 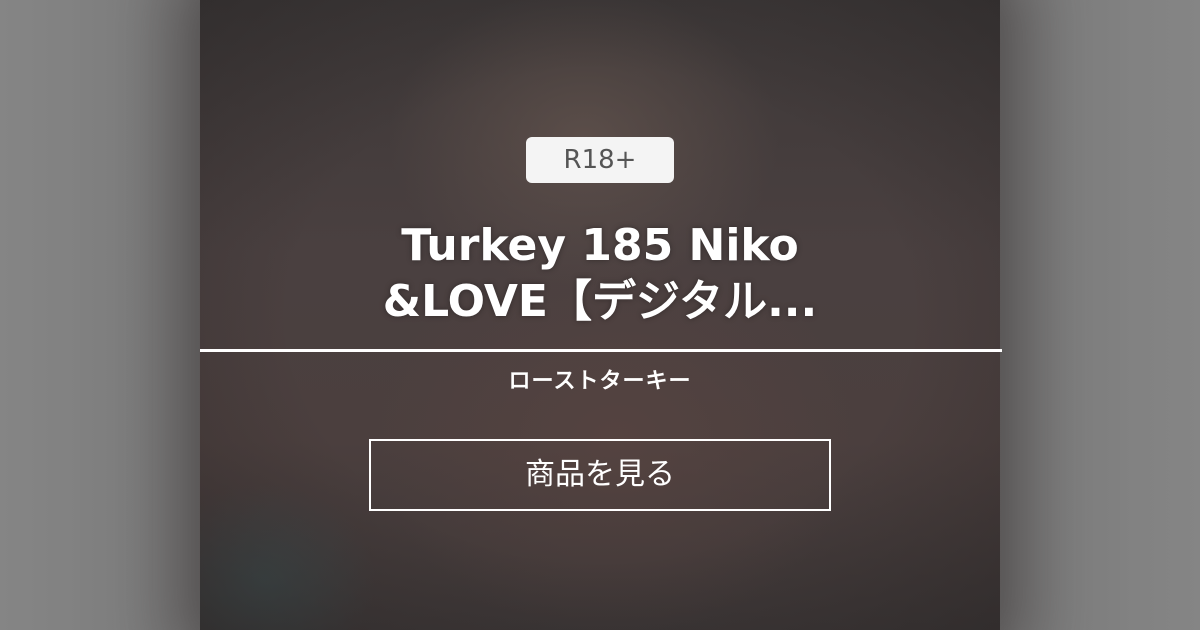 I want to click on view-product-button: 商品を見る, so click(x=600, y=475).